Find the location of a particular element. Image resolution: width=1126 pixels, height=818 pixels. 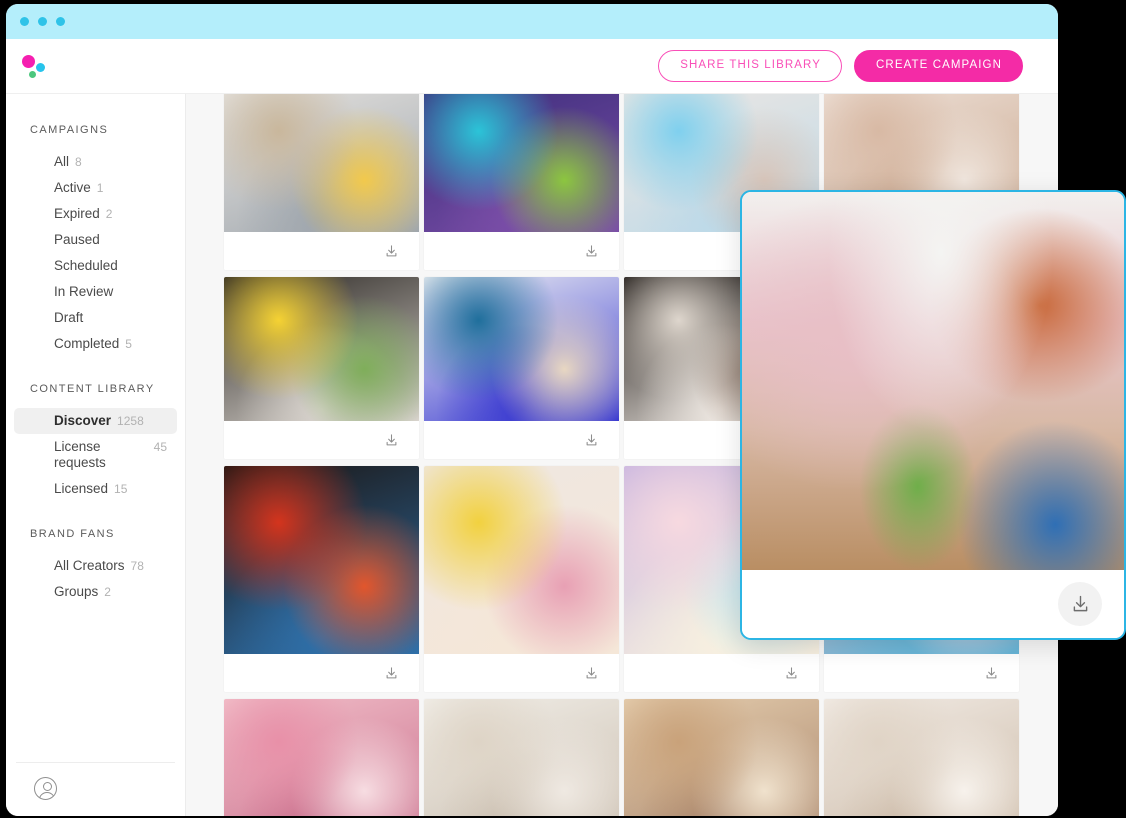

sidebar-item-discover: Discover 1258 is located at coordinates (95, 421).